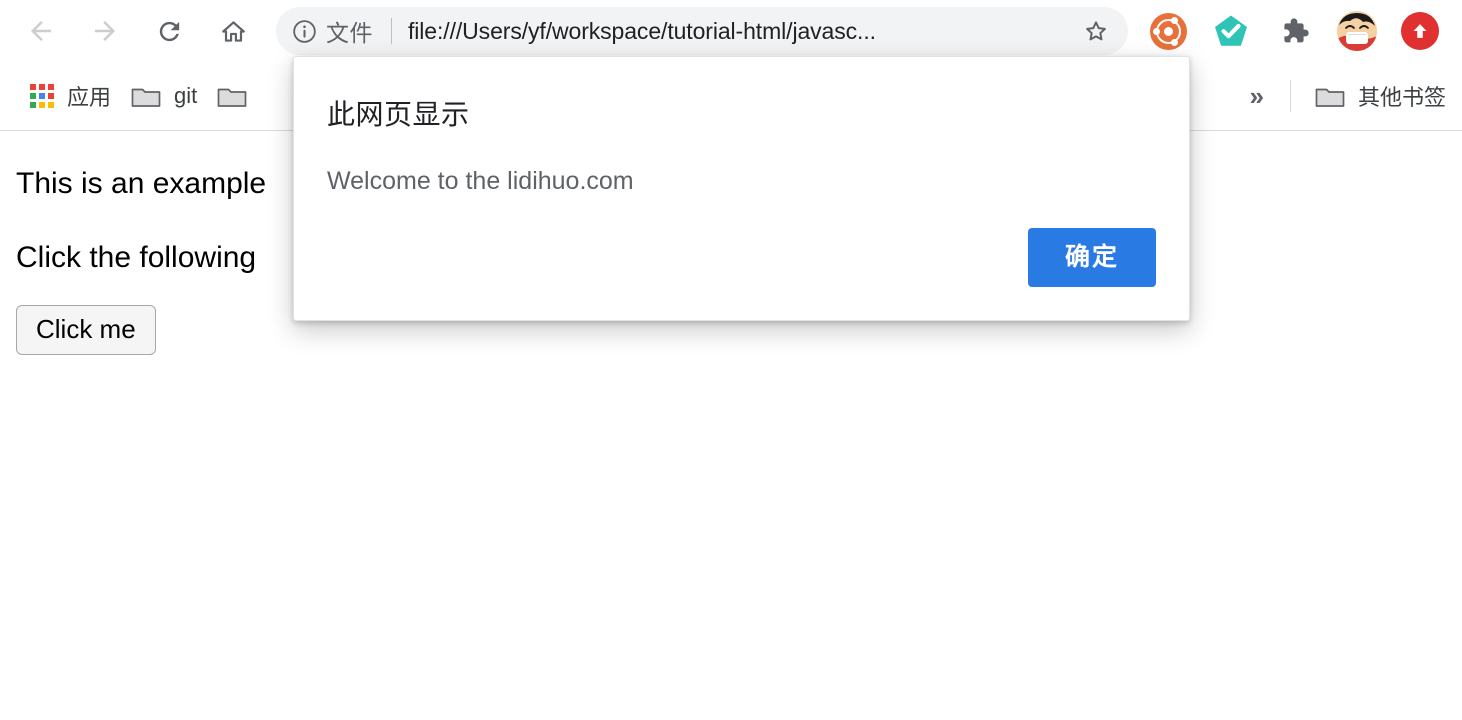 Image resolution: width=1462 pixels, height=720 pixels. I want to click on puzzle-icon, so click(1296, 30).